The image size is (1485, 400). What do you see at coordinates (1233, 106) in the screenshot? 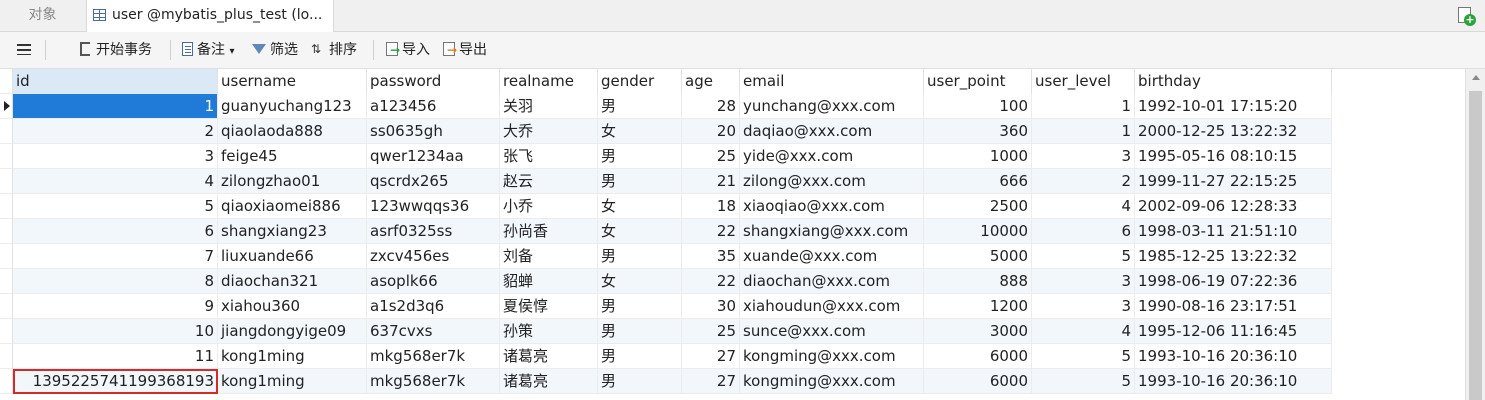
I see `table-cell-birthday: 1992-10-01 17:15:20` at bounding box center [1233, 106].